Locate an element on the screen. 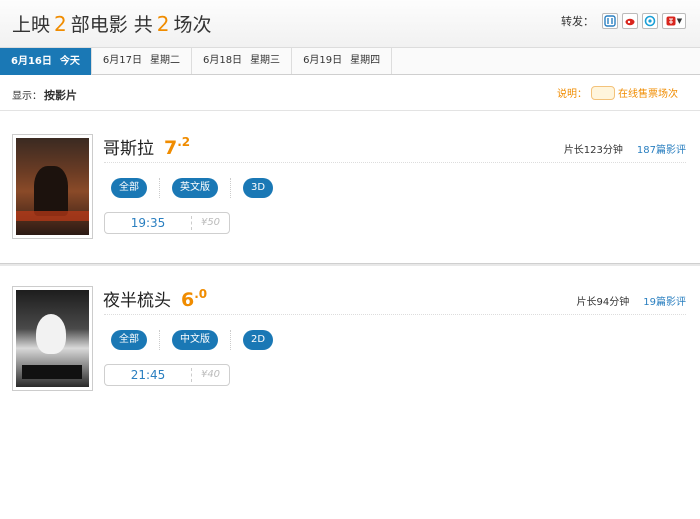  chip-format: 3D is located at coordinates (258, 188).